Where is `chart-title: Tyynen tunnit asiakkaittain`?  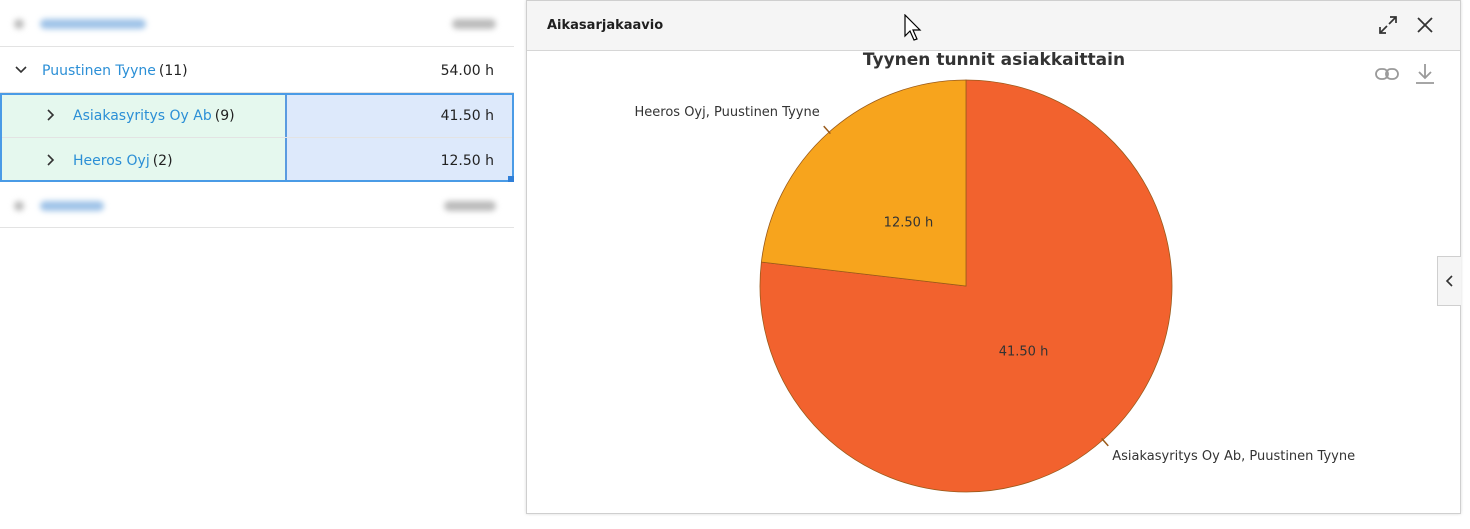
chart-title: Tyynen tunnit asiakkaittain is located at coordinates (994, 60).